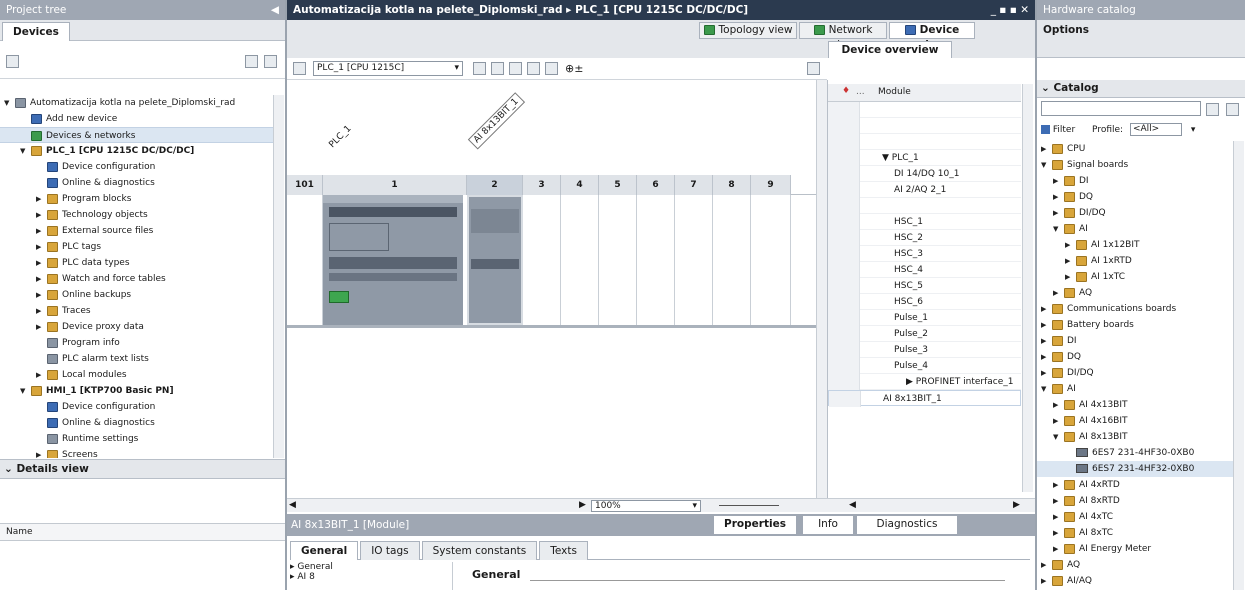 This screenshot has height=590, width=1245. What do you see at coordinates (748, 30) in the screenshot?
I see `topology-view-tab: Topology view` at bounding box center [748, 30].